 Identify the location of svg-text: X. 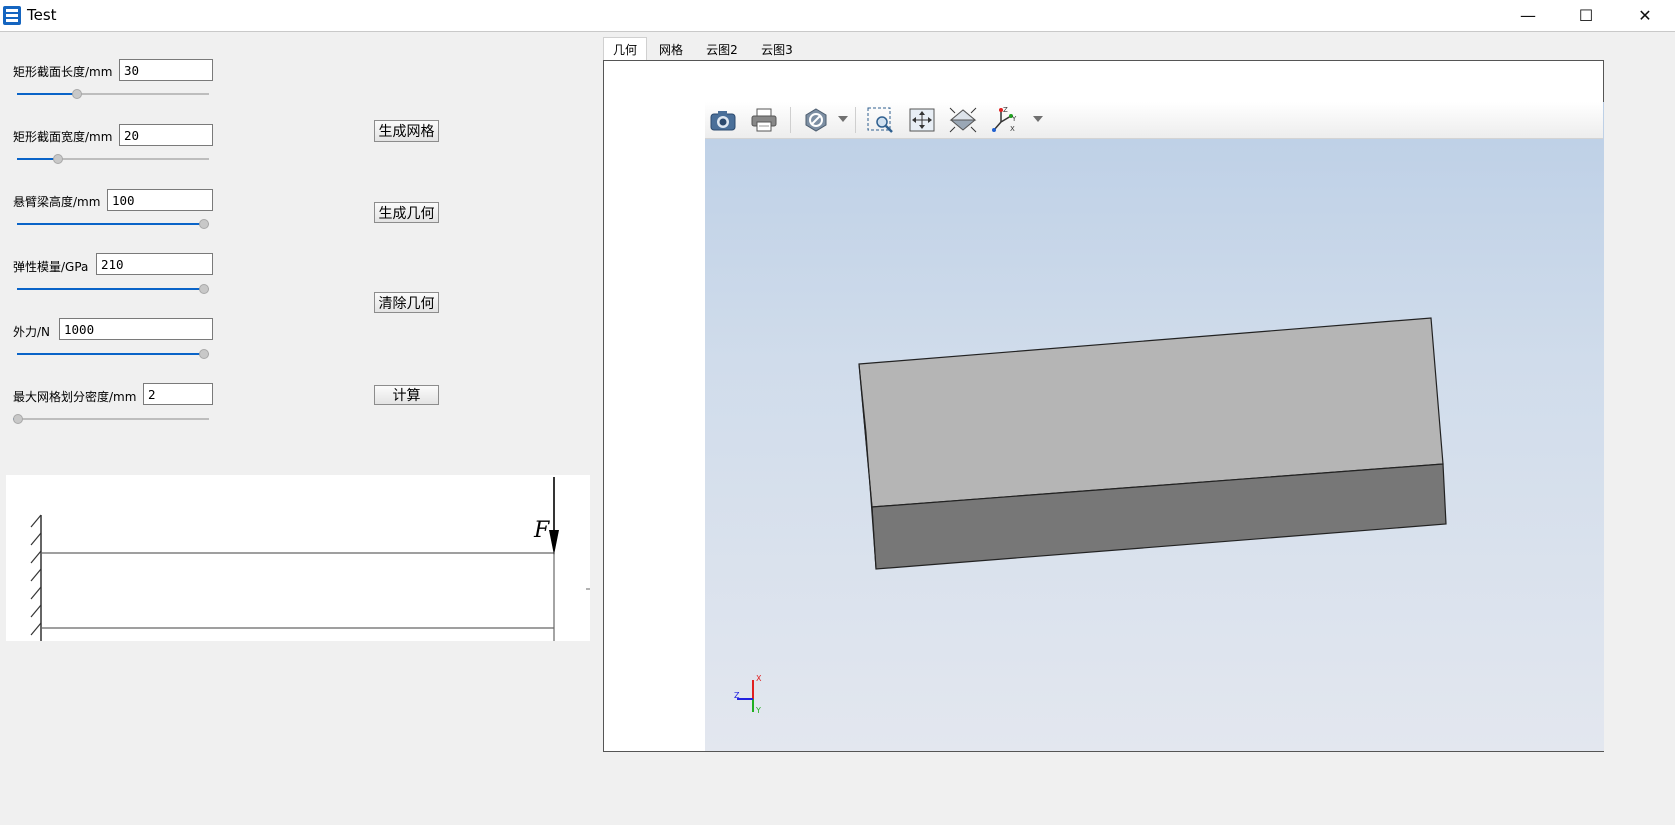
(1012, 129).